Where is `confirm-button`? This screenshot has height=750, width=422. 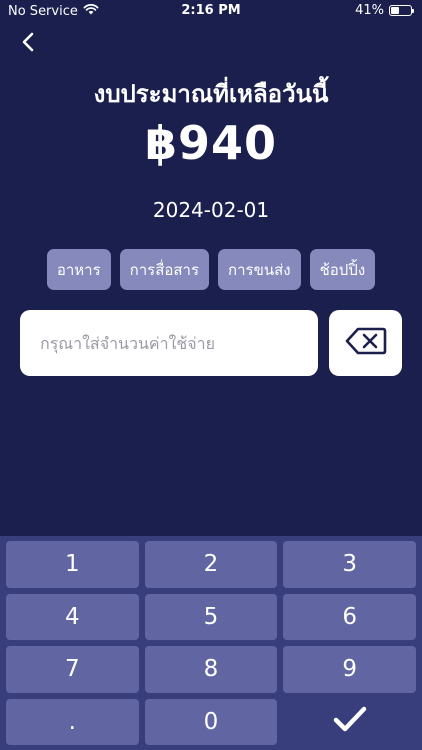
confirm-button is located at coordinates (349, 722).